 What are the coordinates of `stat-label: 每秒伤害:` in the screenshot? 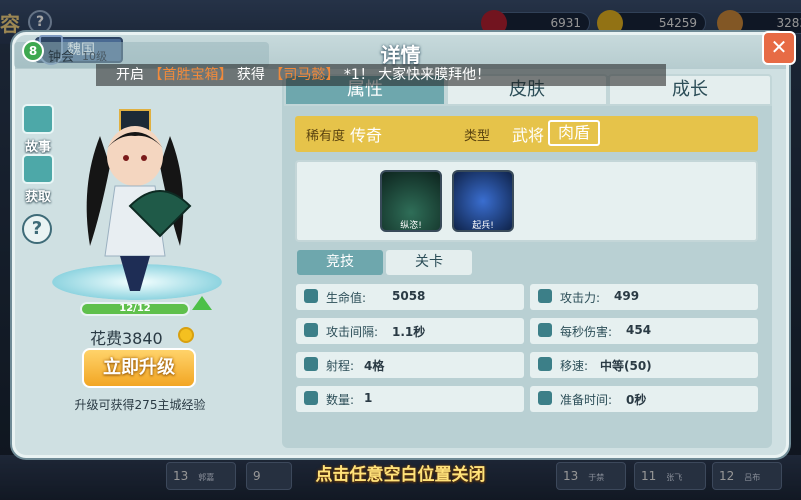 It's located at (586, 332).